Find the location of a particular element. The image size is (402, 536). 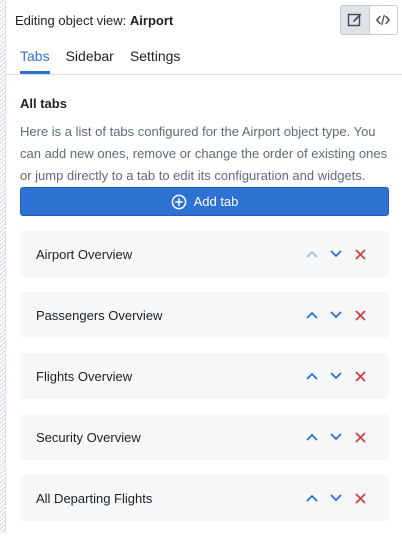

tab-list-item-label: Passengers Overview is located at coordinates (99, 315).